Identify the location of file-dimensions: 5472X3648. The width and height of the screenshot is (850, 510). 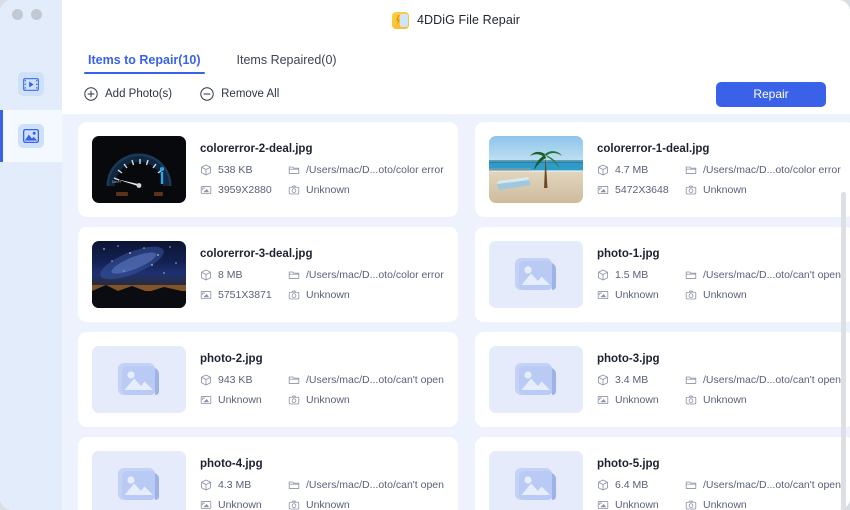
(641, 190).